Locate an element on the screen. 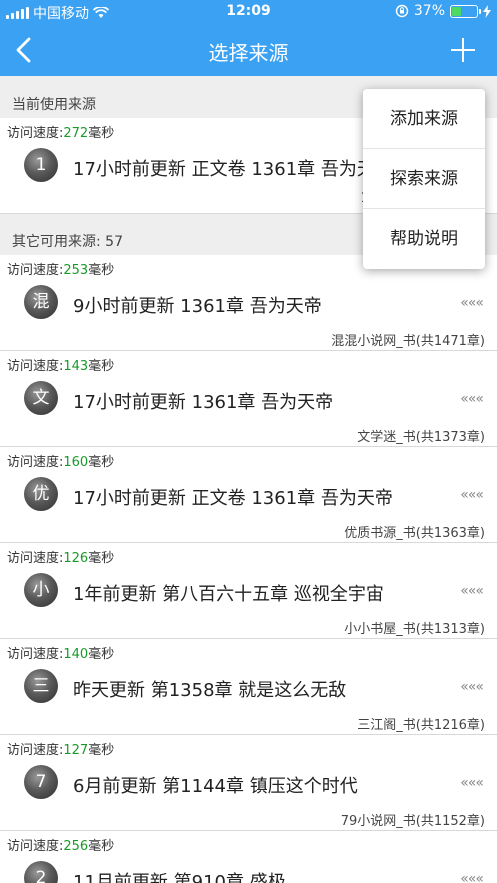 This screenshot has width=497, height=883. speed-text: 访问速度:256毫秒 is located at coordinates (60, 844).